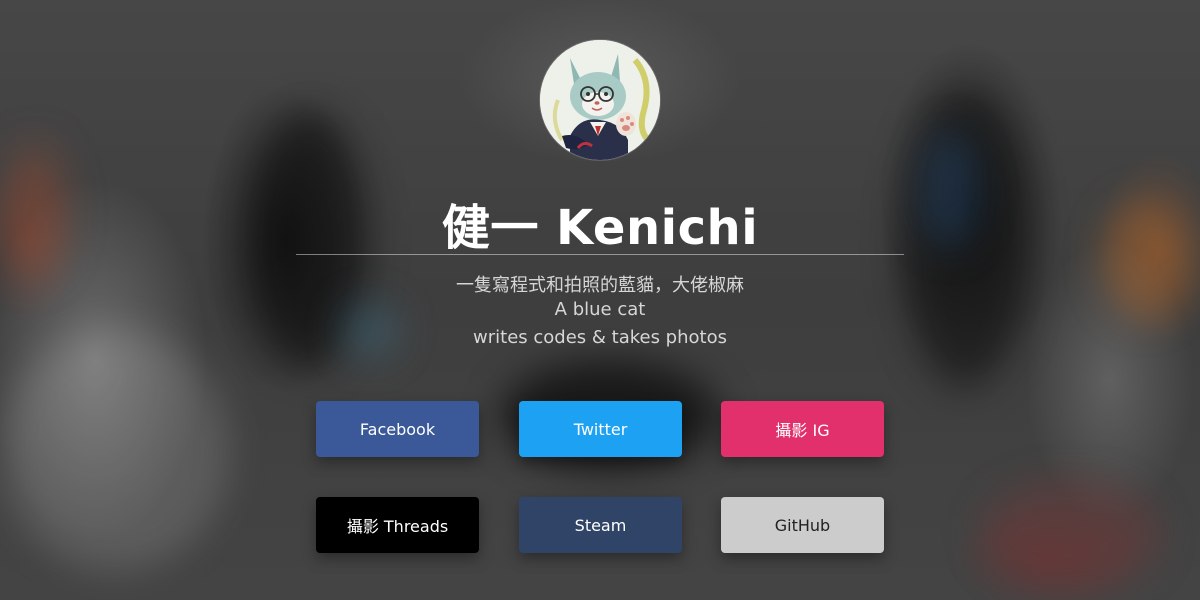  I want to click on github-button: GitHub, so click(802, 525).